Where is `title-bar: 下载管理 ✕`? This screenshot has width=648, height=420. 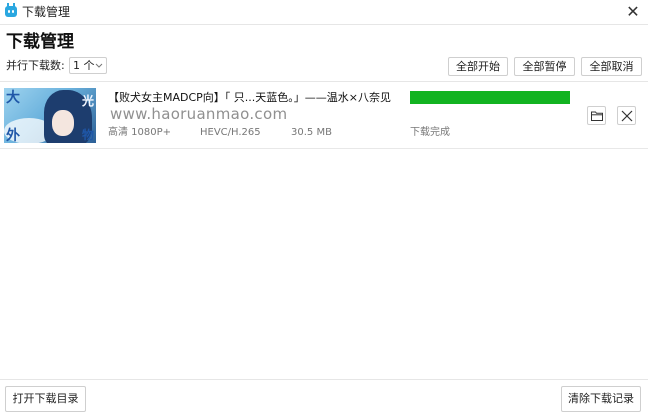
title-bar: 下载管理 ✕ is located at coordinates (324, 12).